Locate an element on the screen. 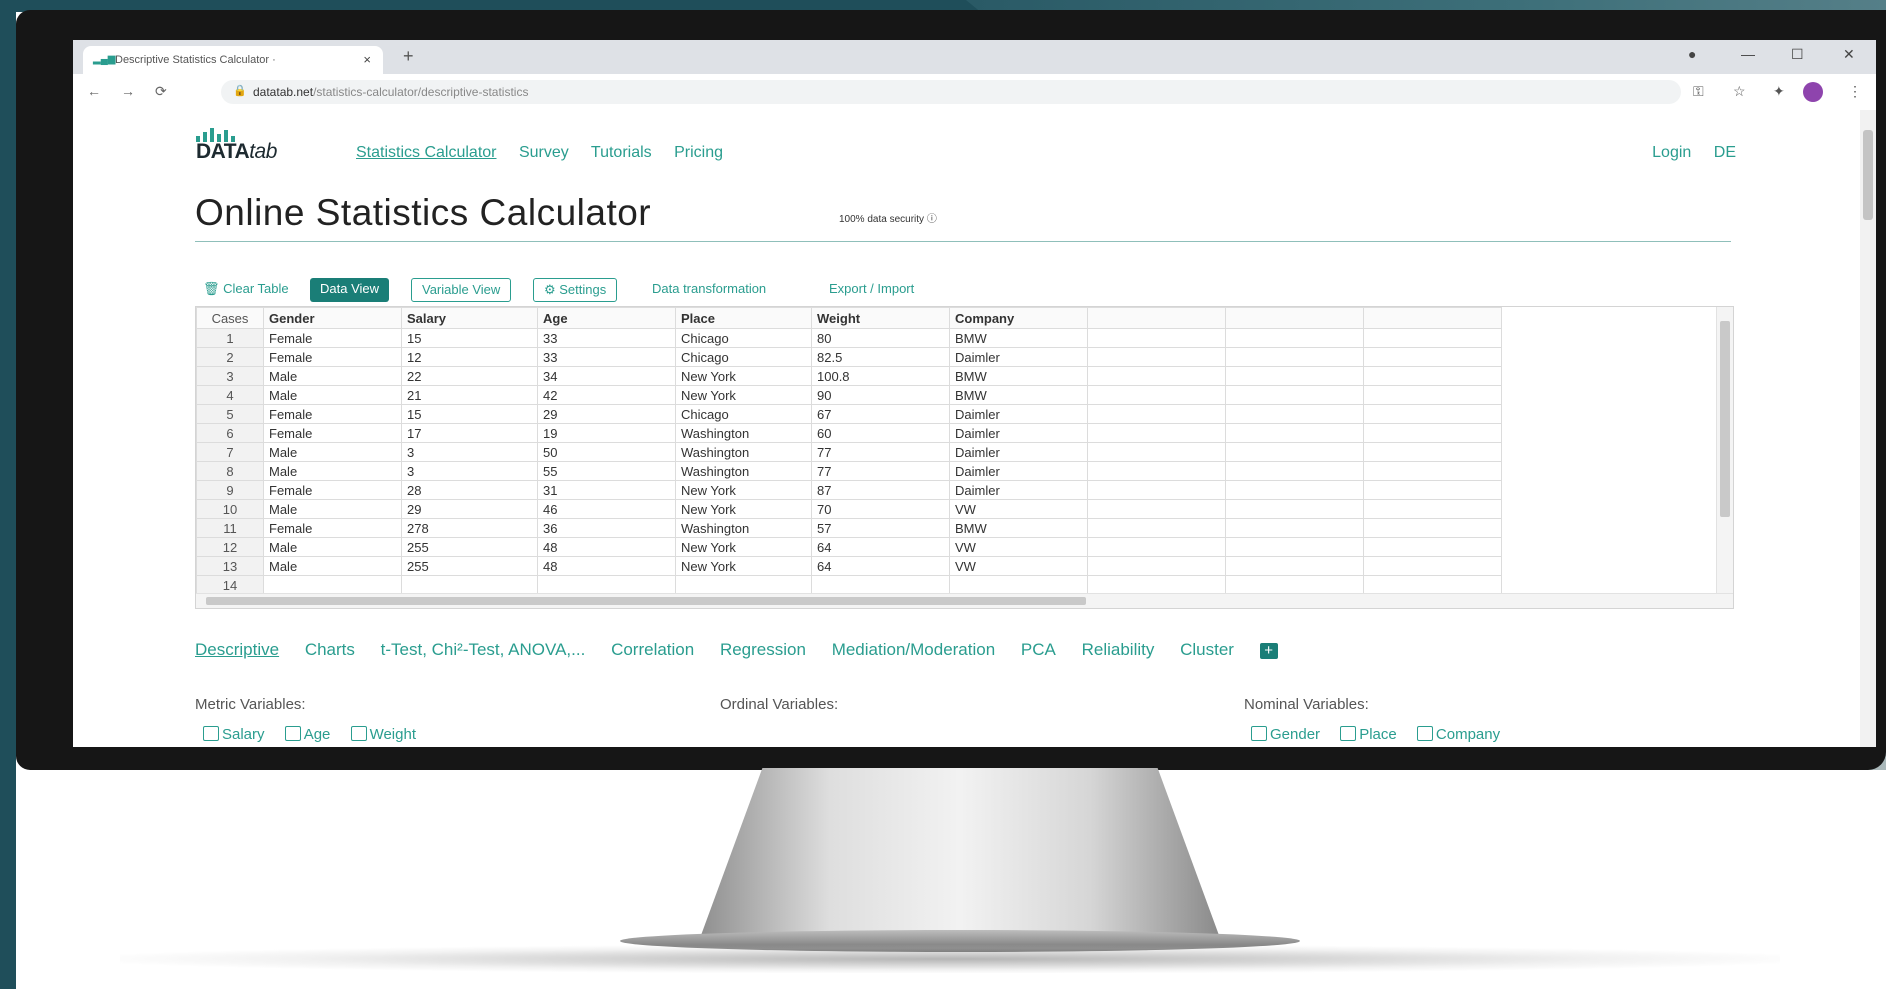 This screenshot has height=989, width=1886. back-arrow-icon: ← is located at coordinates (94, 91).